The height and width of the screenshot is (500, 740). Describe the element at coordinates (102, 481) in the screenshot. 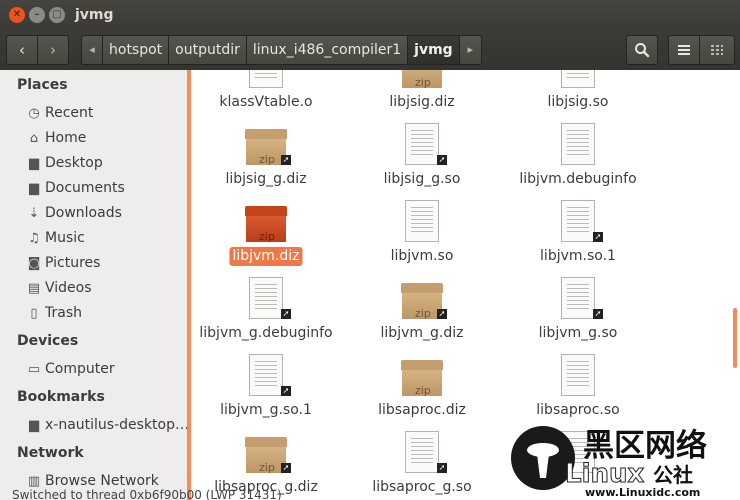

I see `sidebar-item-label: Browse Network` at that location.